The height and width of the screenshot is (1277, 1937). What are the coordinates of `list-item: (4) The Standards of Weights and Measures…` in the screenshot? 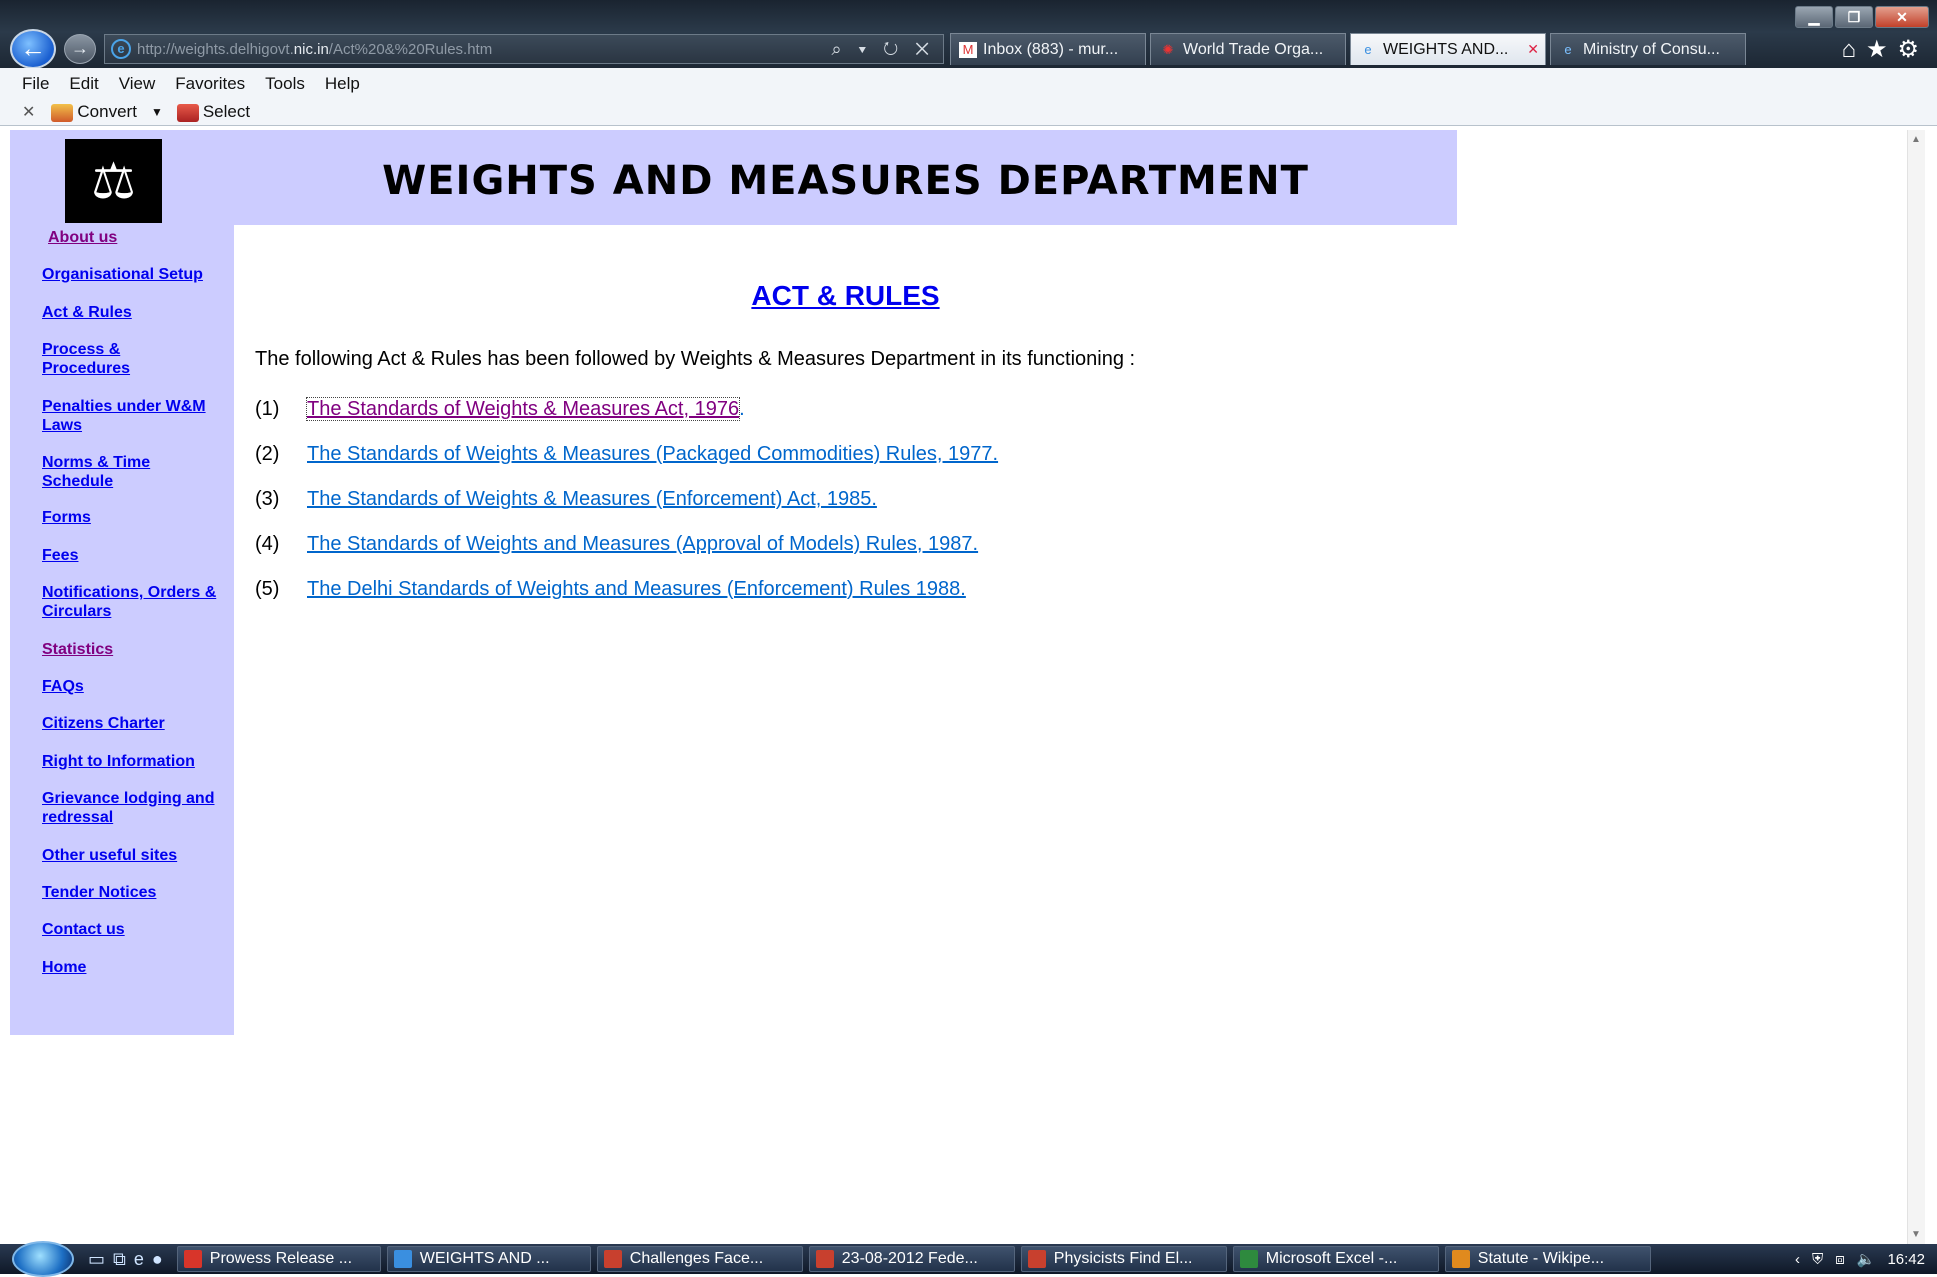 It's located at (616, 544).